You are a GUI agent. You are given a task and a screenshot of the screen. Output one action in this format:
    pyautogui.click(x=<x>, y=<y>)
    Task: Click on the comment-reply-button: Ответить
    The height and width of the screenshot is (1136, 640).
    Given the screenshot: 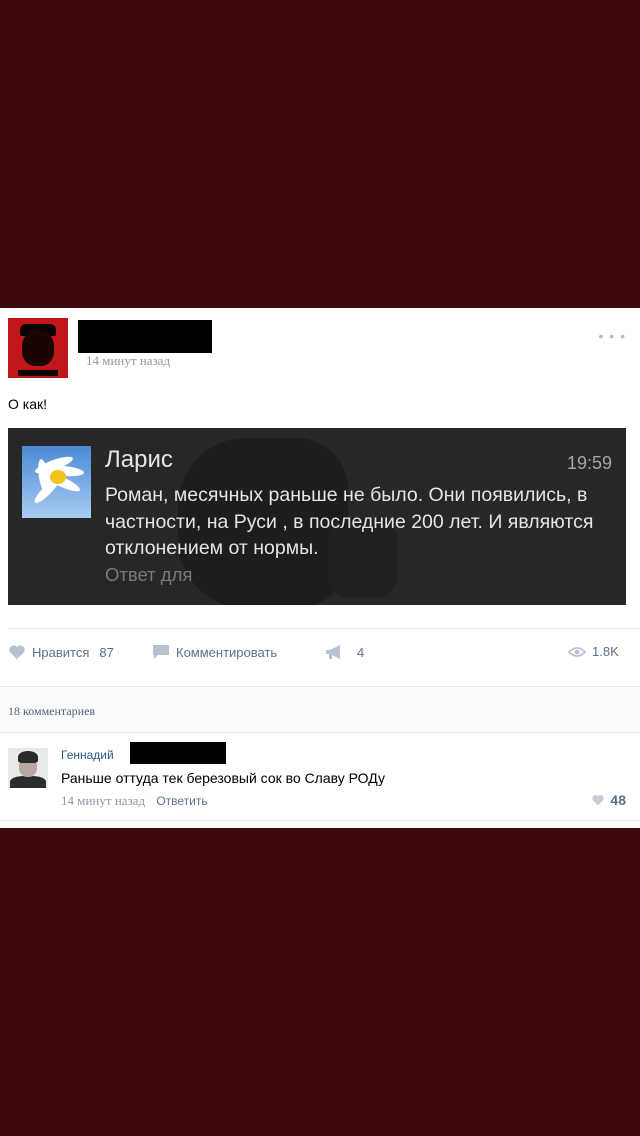 What is the action you would take?
    pyautogui.click(x=181, y=801)
    